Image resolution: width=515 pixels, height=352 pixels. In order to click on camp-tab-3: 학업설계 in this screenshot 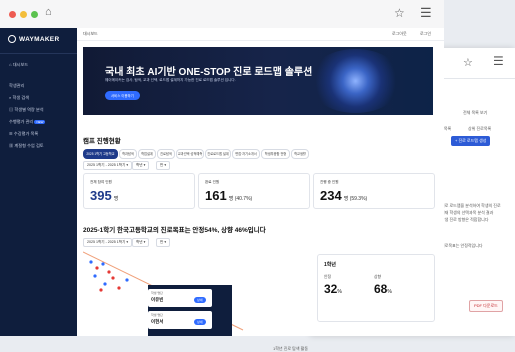, I will do `click(147, 154)`.